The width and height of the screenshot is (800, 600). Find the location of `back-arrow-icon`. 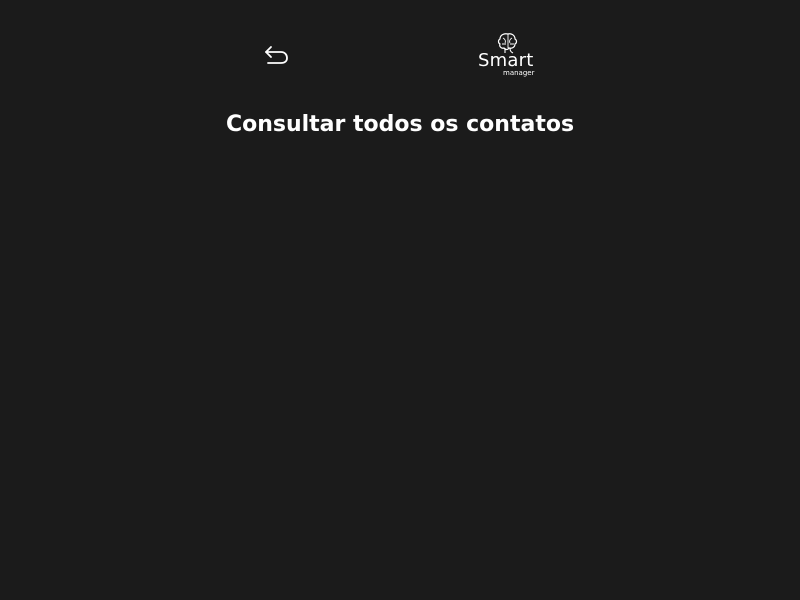

back-arrow-icon is located at coordinates (276, 55).